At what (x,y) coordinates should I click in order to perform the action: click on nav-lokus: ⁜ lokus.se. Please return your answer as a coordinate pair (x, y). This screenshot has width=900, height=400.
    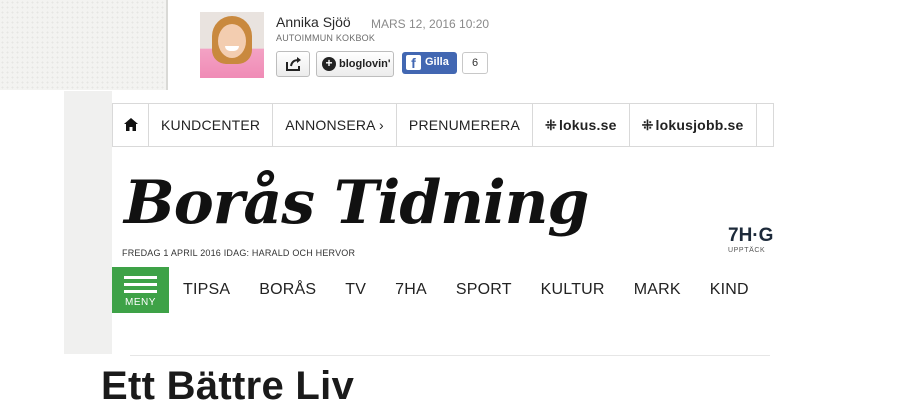
    Looking at the image, I should click on (581, 125).